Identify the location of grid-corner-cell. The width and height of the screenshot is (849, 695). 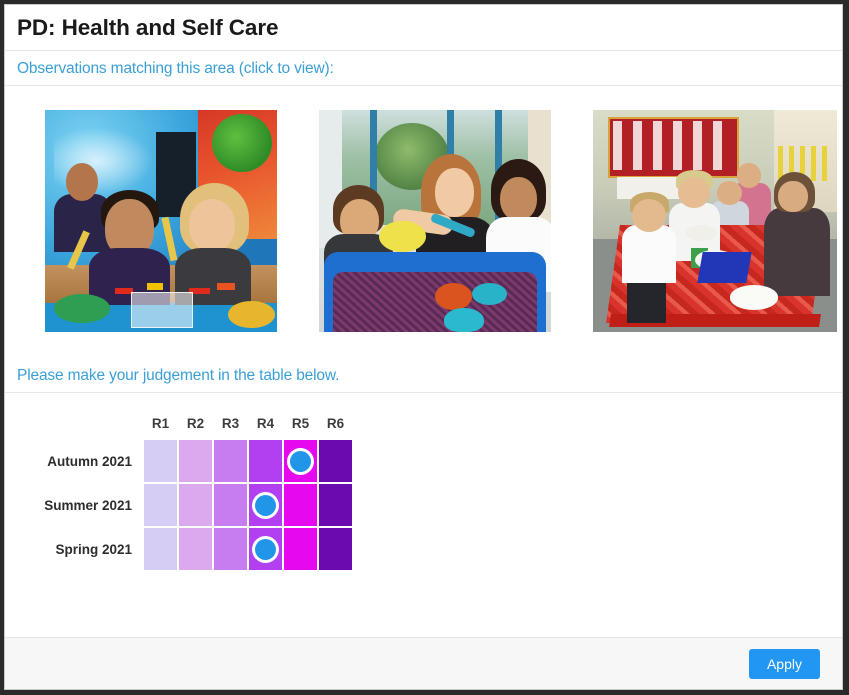
(82, 425).